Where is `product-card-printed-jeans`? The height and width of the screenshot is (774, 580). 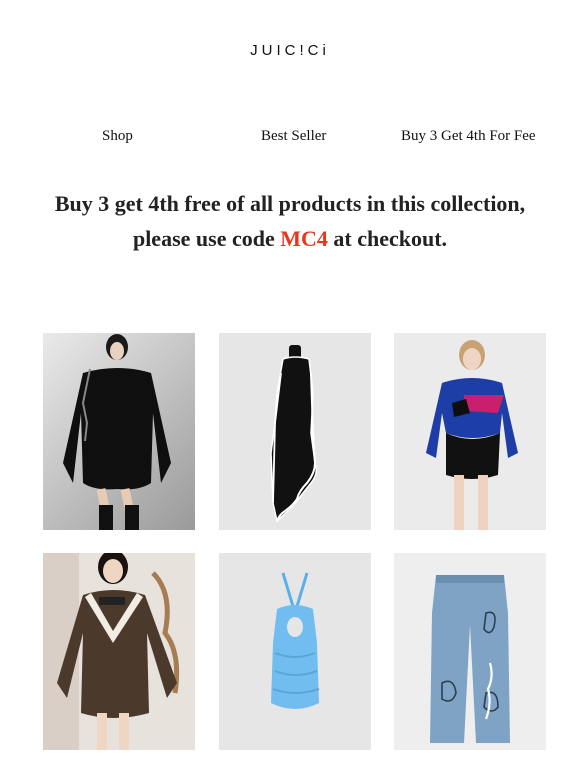
product-card-printed-jeans is located at coordinates (470, 651).